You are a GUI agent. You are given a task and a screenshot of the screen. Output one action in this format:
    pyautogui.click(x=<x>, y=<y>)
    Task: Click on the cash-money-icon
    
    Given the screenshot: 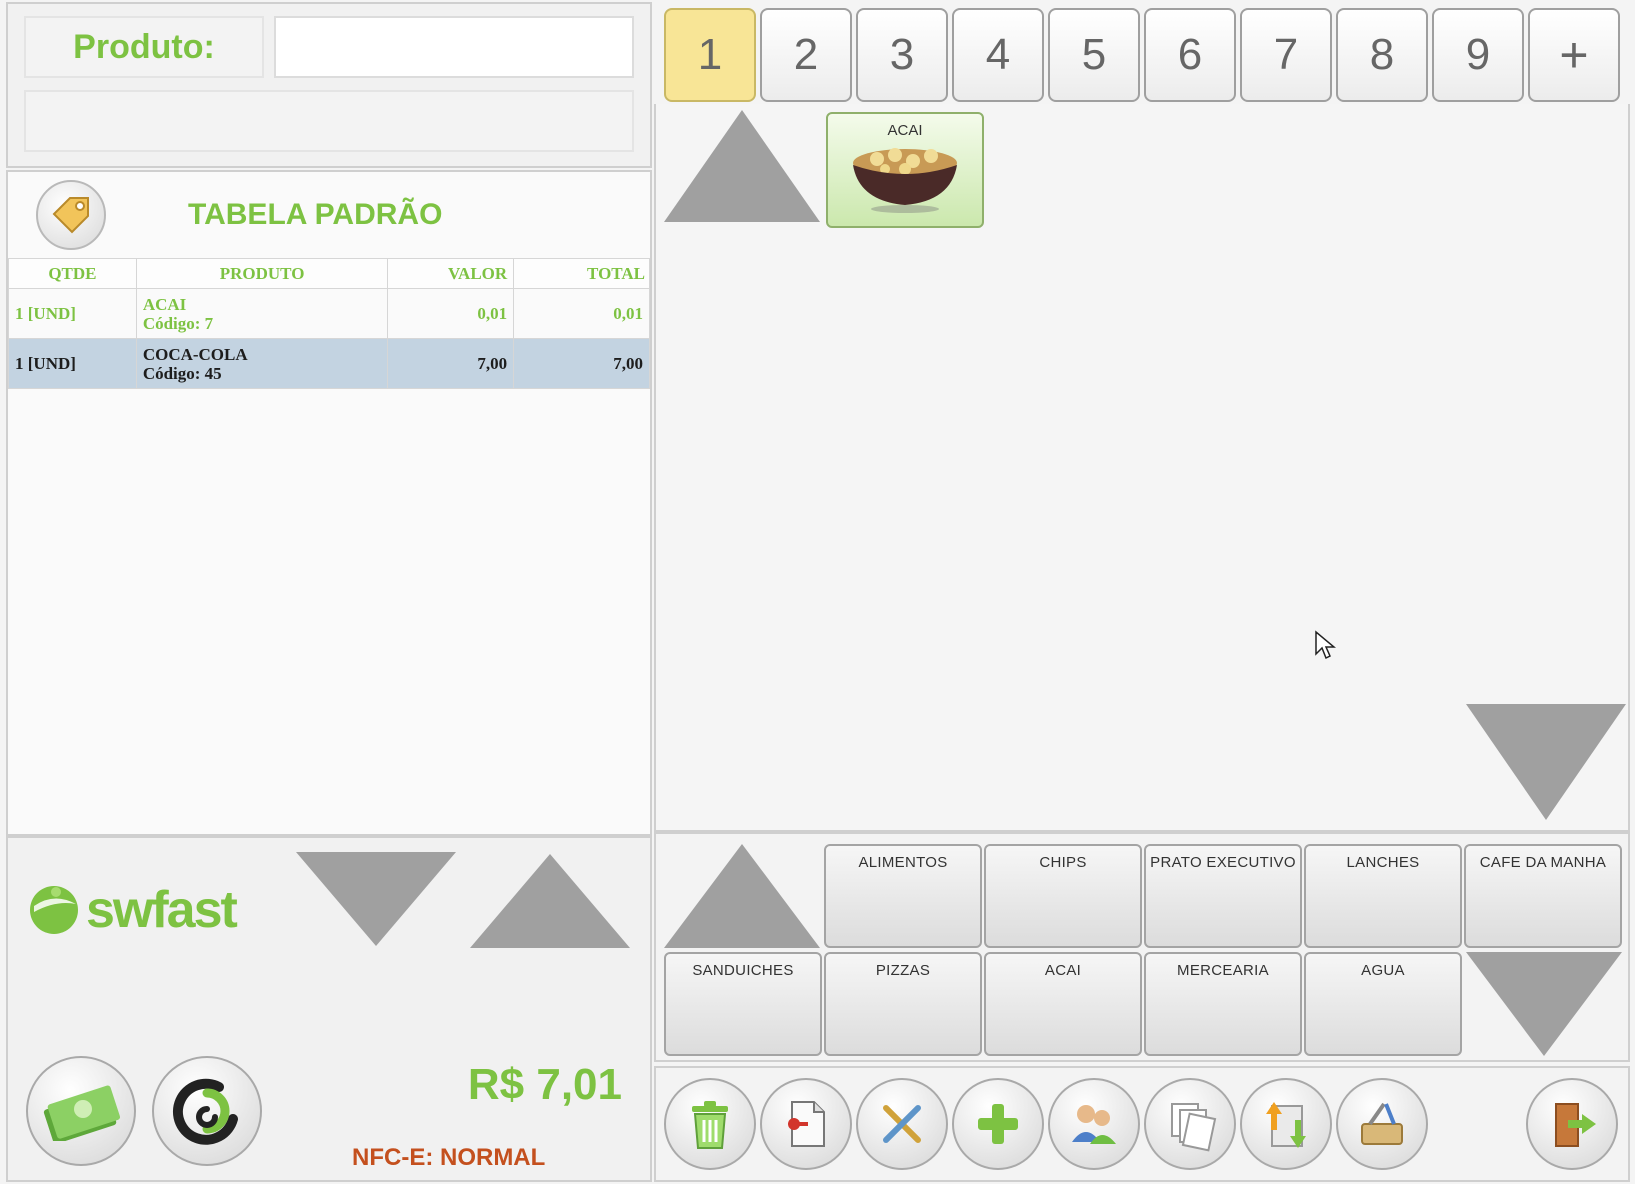 What is the action you would take?
    pyautogui.click(x=82, y=1113)
    